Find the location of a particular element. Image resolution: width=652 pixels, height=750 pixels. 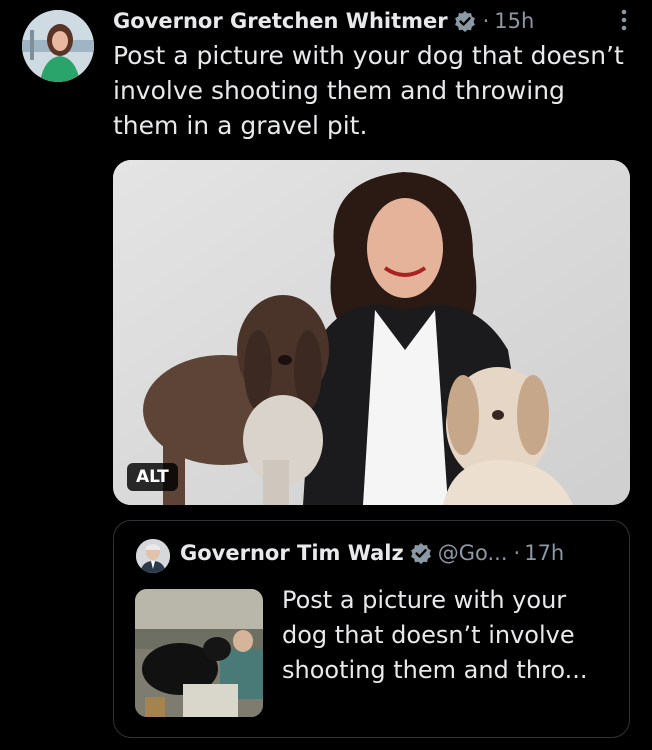

quoted-tweet-time: 17h is located at coordinates (544, 553).